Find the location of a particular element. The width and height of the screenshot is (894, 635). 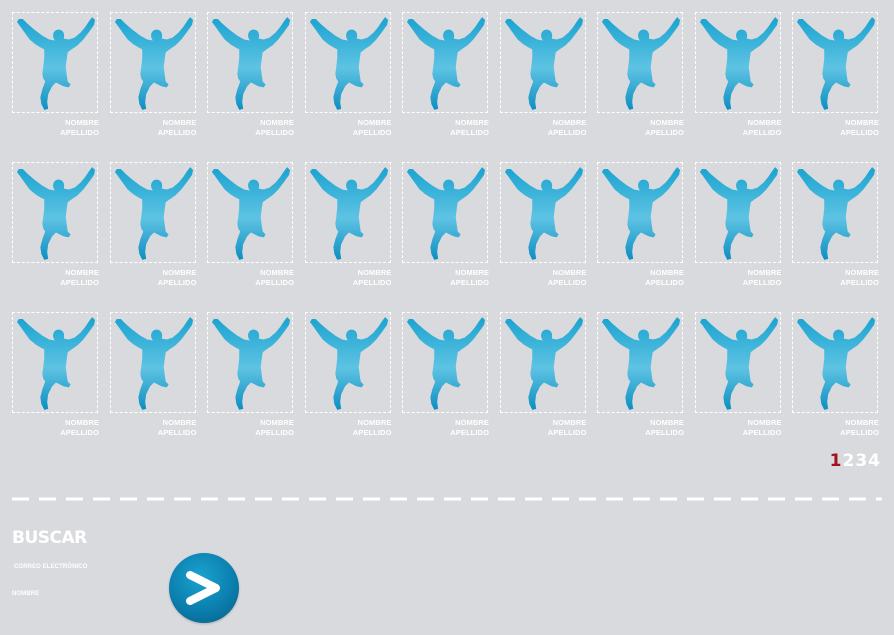

page-link-3: 3 is located at coordinates (861, 461).